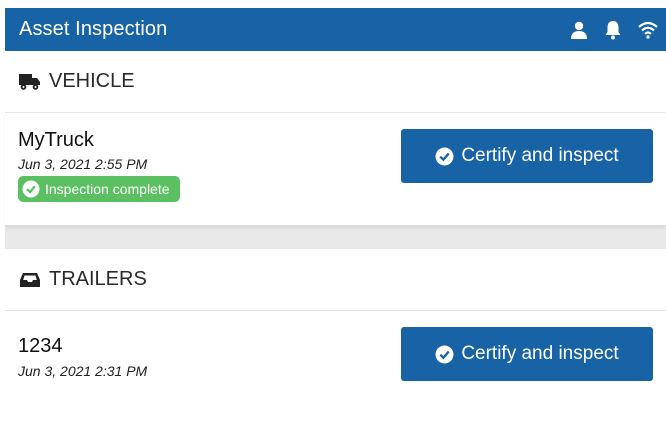 The width and height of the screenshot is (666, 430). I want to click on vehicle-name: MyTruck, so click(56, 140).